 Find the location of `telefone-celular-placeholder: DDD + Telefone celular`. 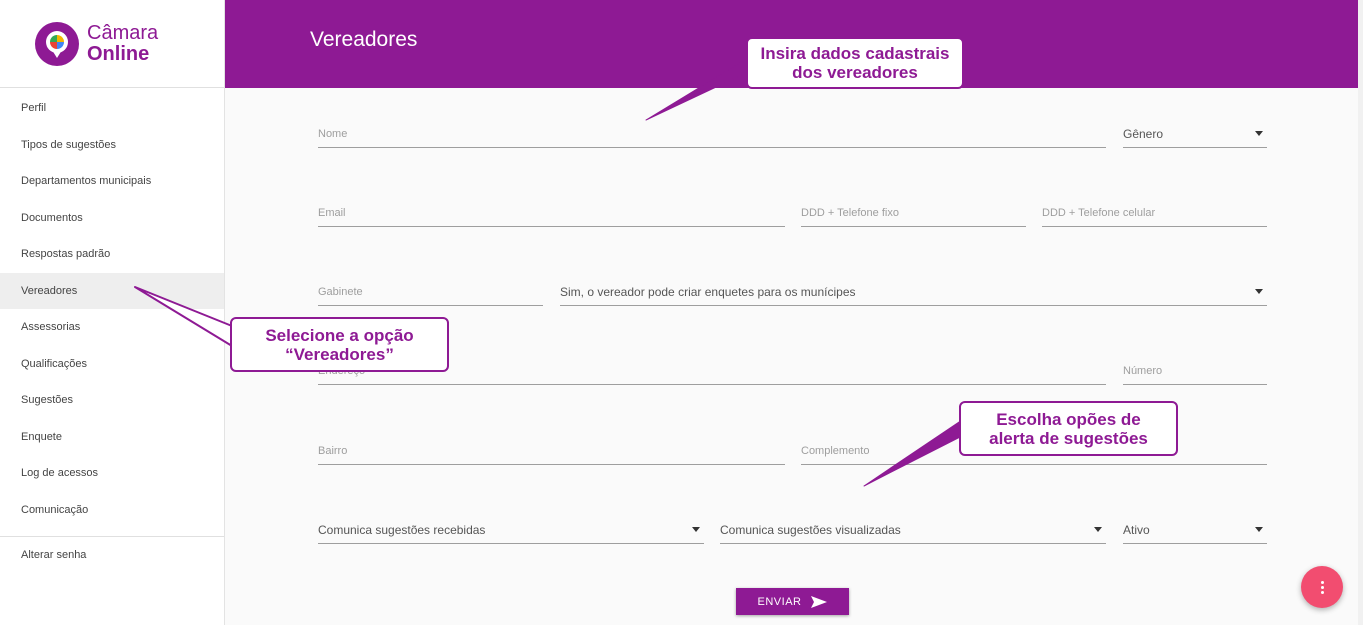

telefone-celular-placeholder: DDD + Telefone celular is located at coordinates (1099, 213).